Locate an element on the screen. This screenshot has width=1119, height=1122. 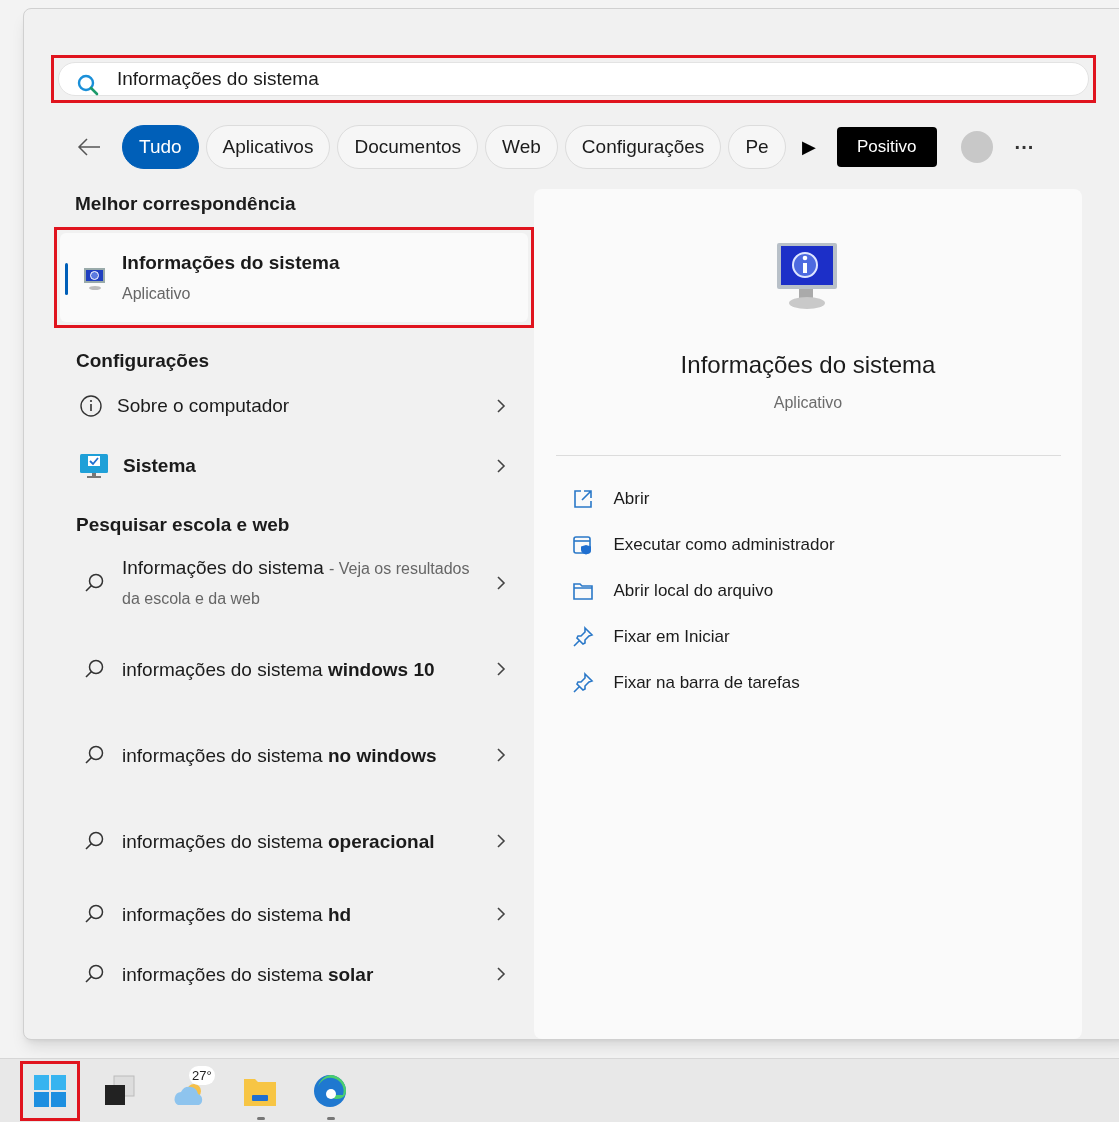
settings-item: Sobre o computador is located at coordinates (294, 406).